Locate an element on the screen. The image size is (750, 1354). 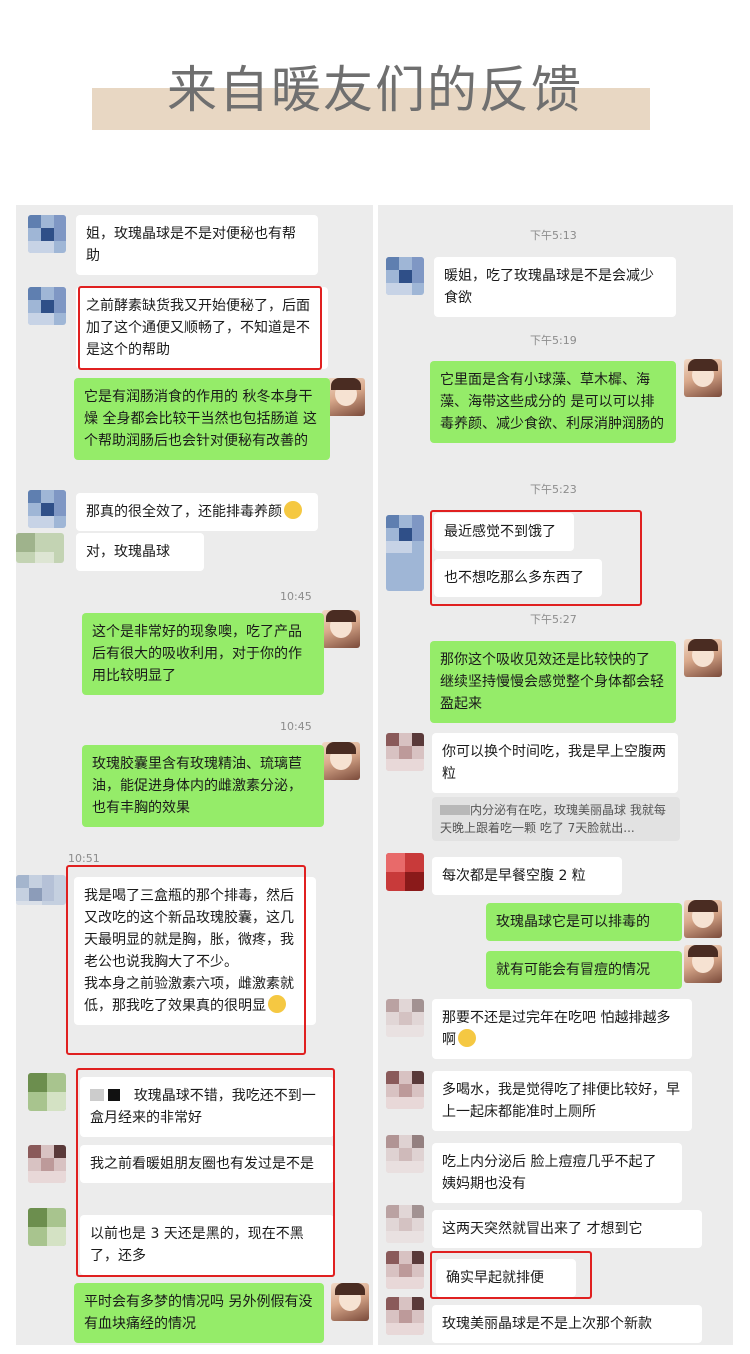
blurred-name-icon is located at coordinates (455, 810).